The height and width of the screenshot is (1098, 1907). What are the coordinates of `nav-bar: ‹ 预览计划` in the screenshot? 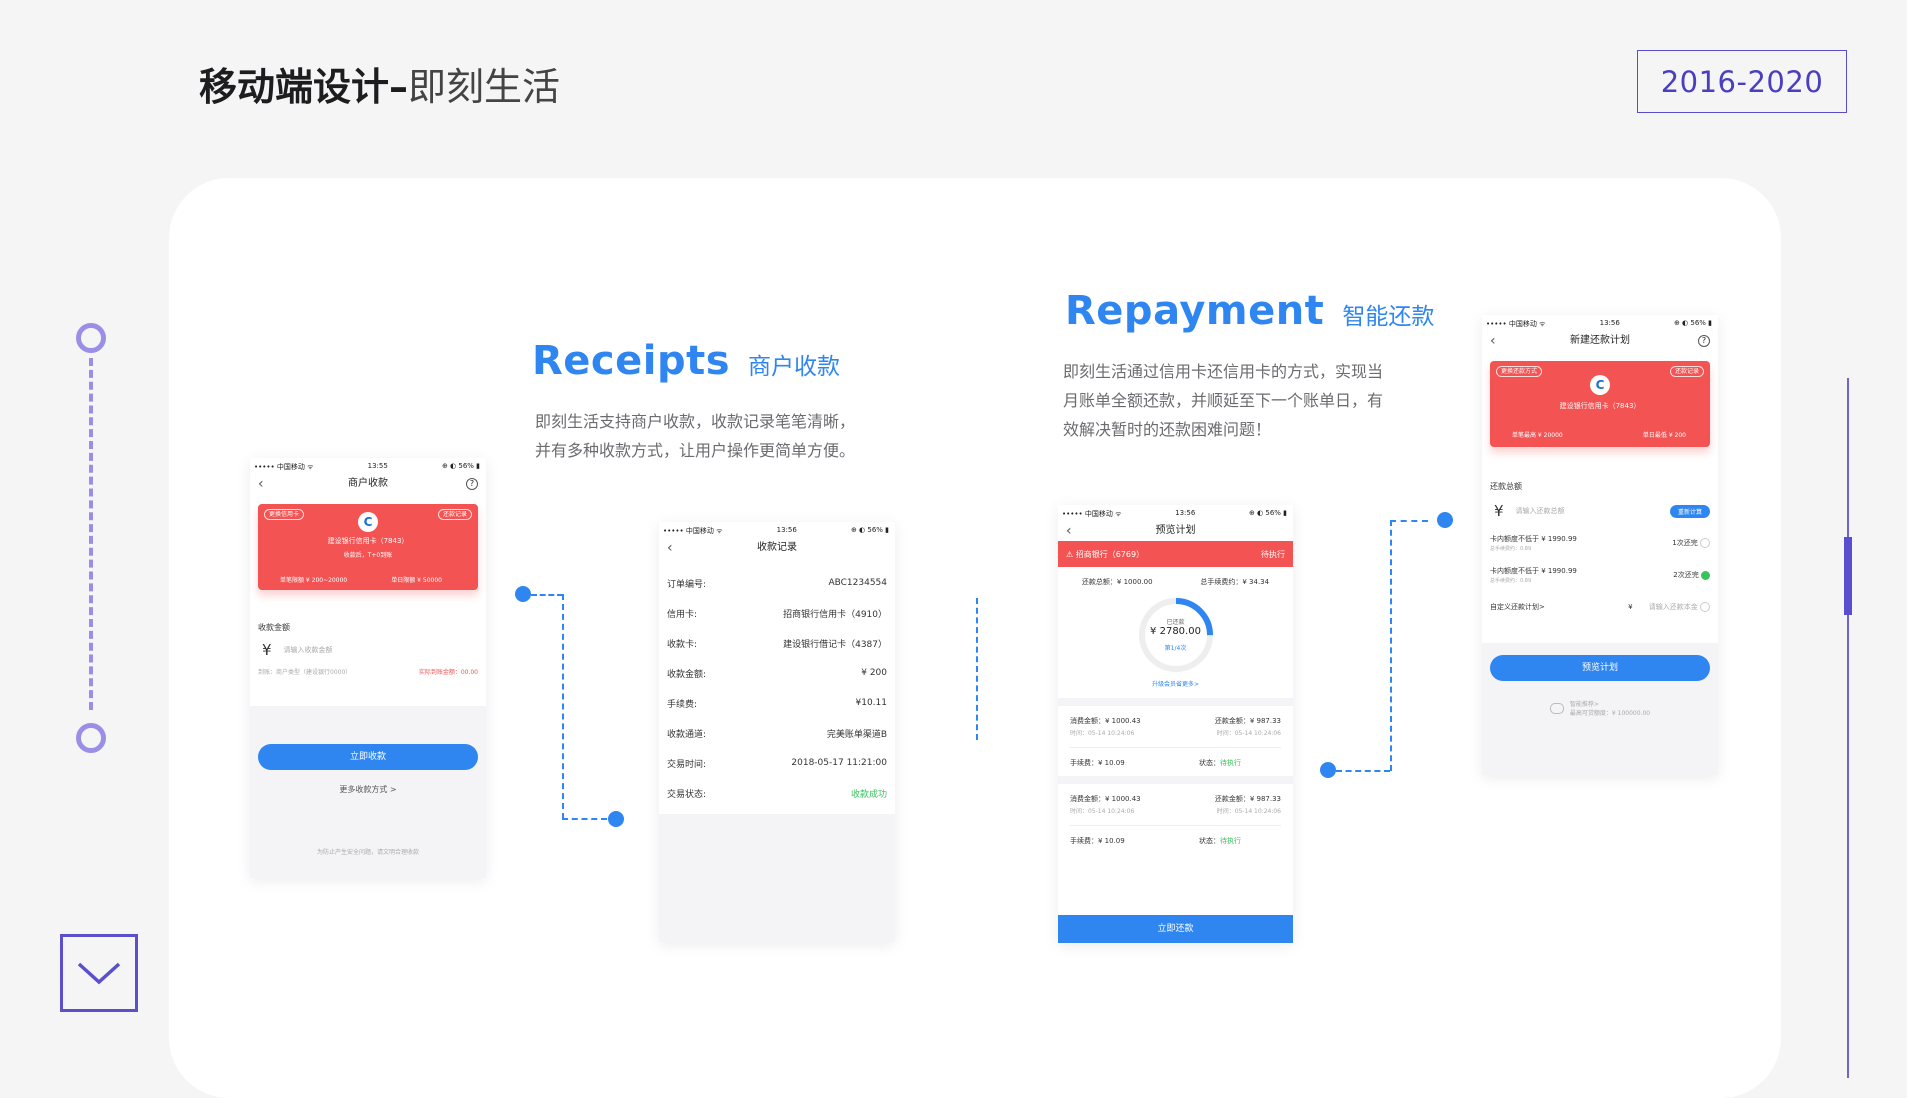 It's located at (1175, 531).